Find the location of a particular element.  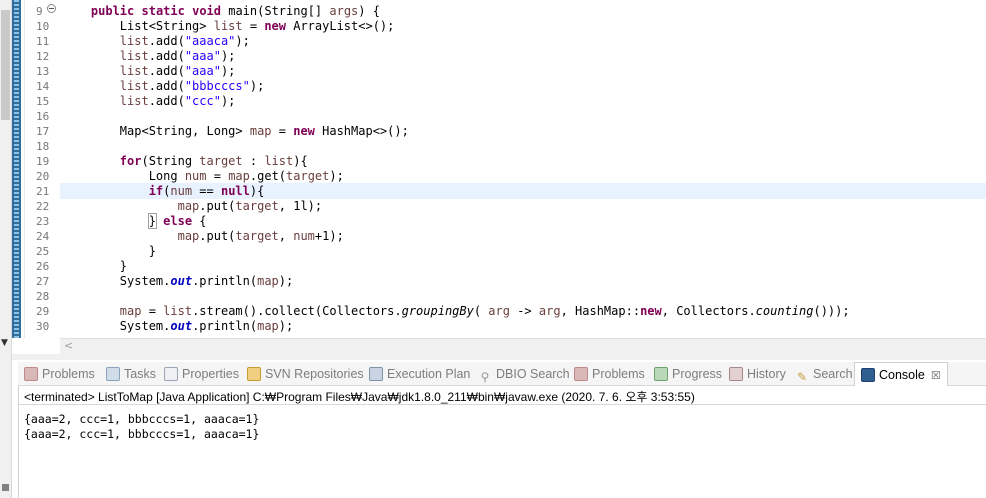

scrollbar-thumb is located at coordinates (5, 65).